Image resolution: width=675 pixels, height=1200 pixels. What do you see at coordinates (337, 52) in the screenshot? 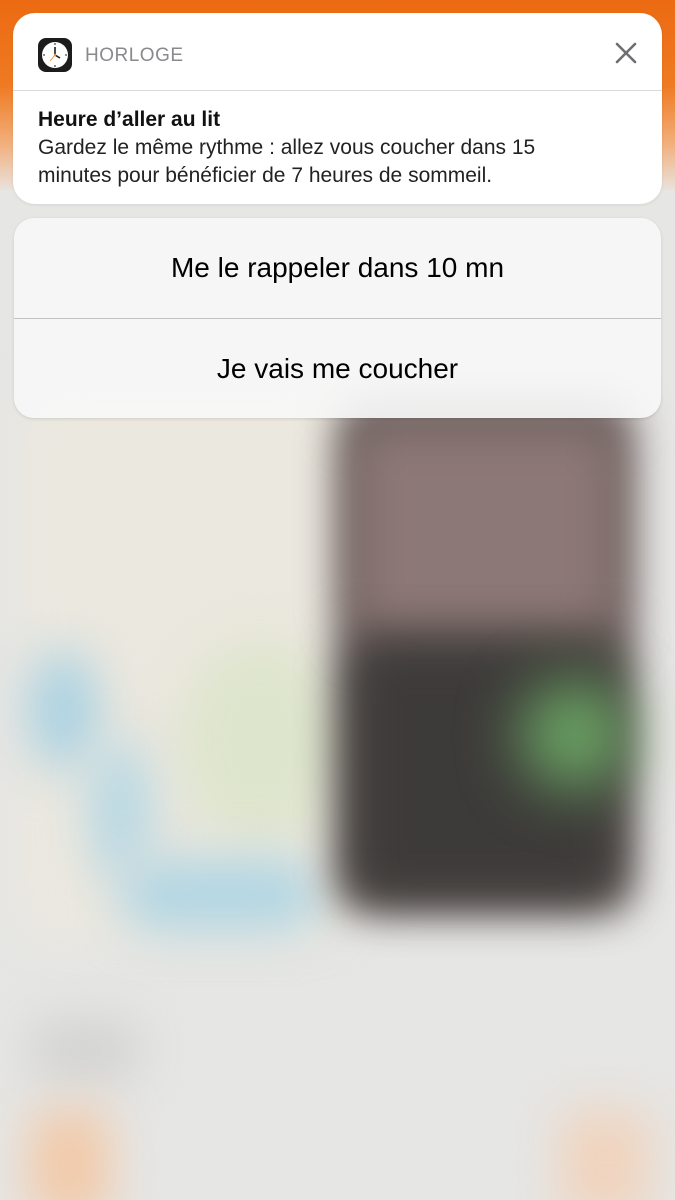
I see `notification-header: HORLOGE` at bounding box center [337, 52].